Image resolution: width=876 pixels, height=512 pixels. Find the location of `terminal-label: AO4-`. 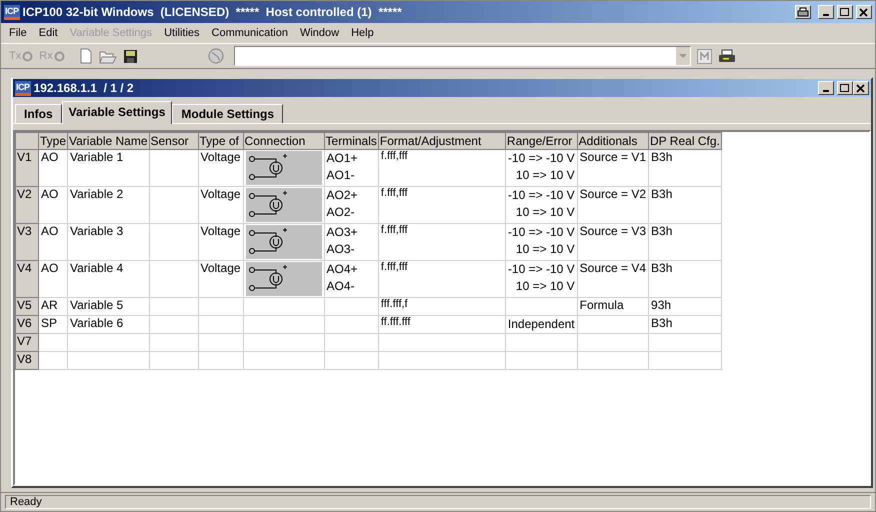

terminal-label: AO4- is located at coordinates (341, 286).